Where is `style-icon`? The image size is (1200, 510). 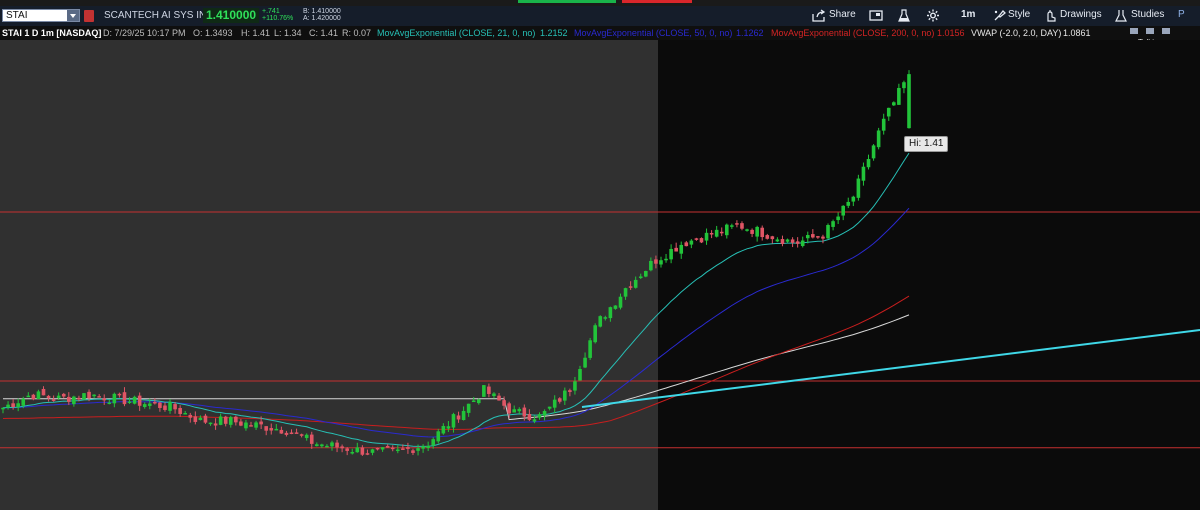
style-icon is located at coordinates (1000, 15).